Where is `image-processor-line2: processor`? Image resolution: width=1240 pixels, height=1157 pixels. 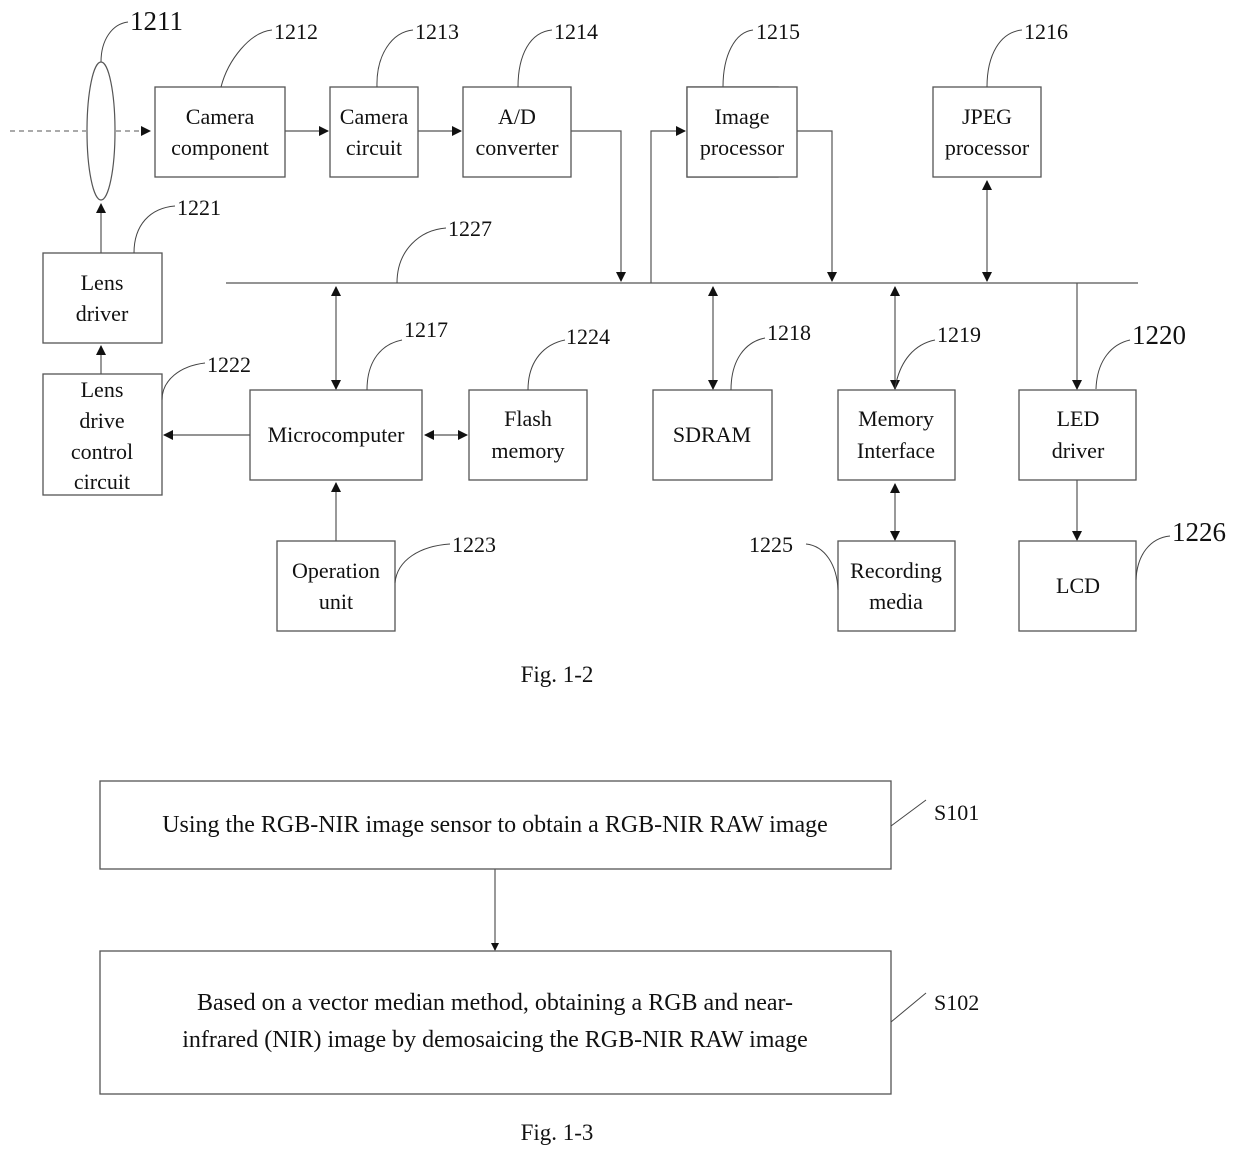 image-processor-line2: processor is located at coordinates (742, 147).